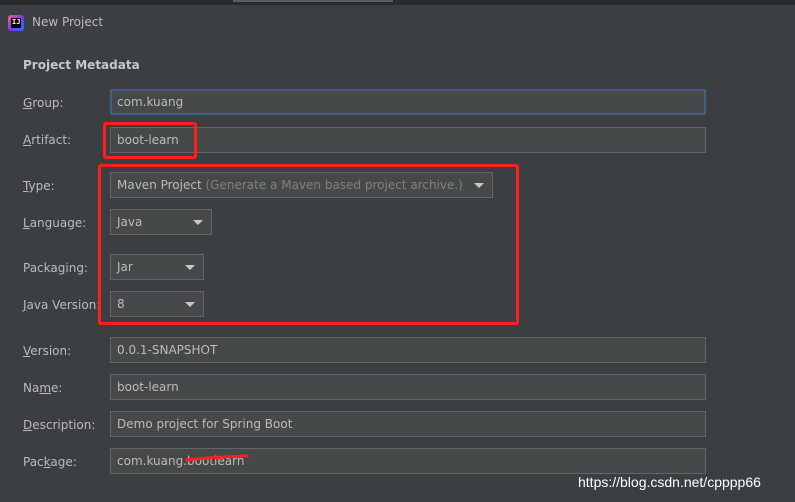  Describe the element at coordinates (408, 350) in the screenshot. I see `version-input` at that location.